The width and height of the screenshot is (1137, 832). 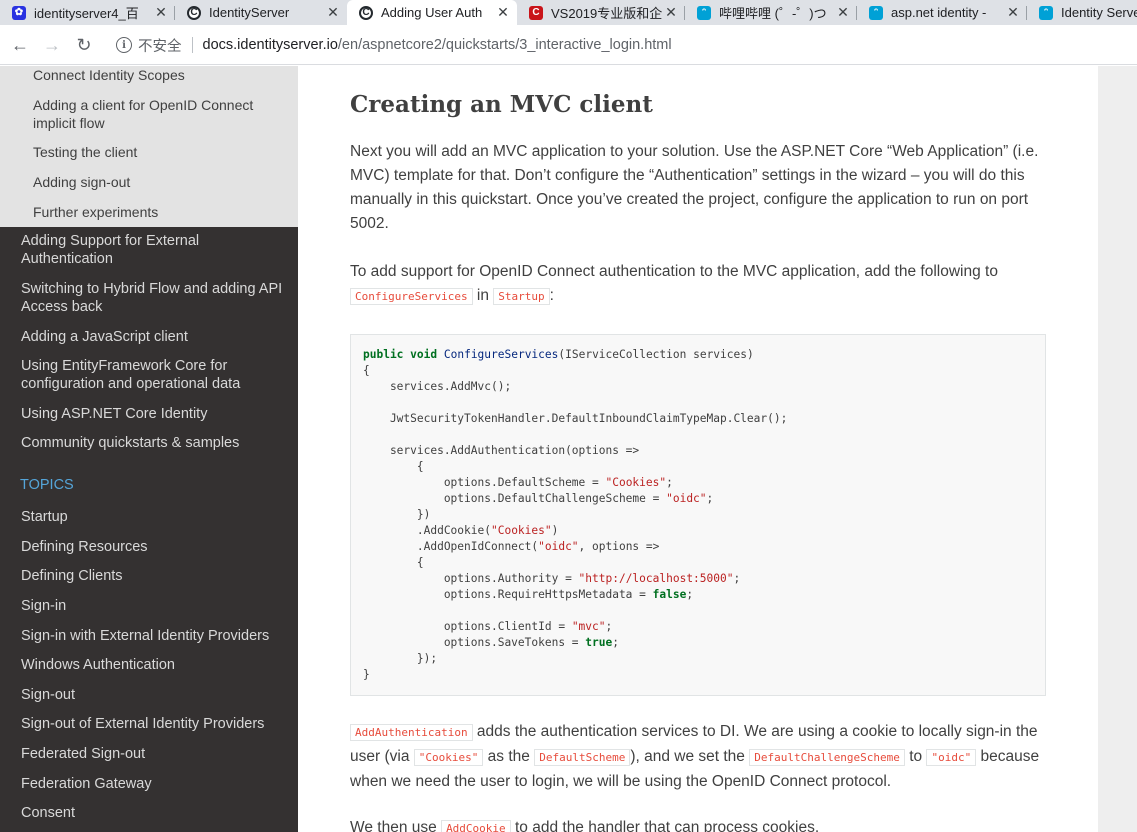 I want to click on sidebar-topic: Federated Sign-out, so click(x=153, y=754).